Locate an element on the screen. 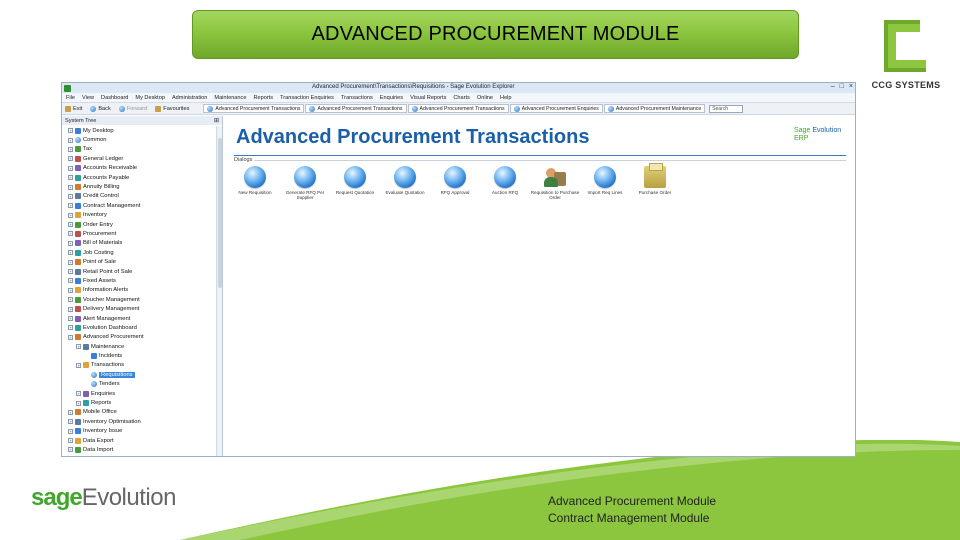 This screenshot has width=960, height=540. doc-tab: Advanced Procurement Enquiries is located at coordinates (556, 108).